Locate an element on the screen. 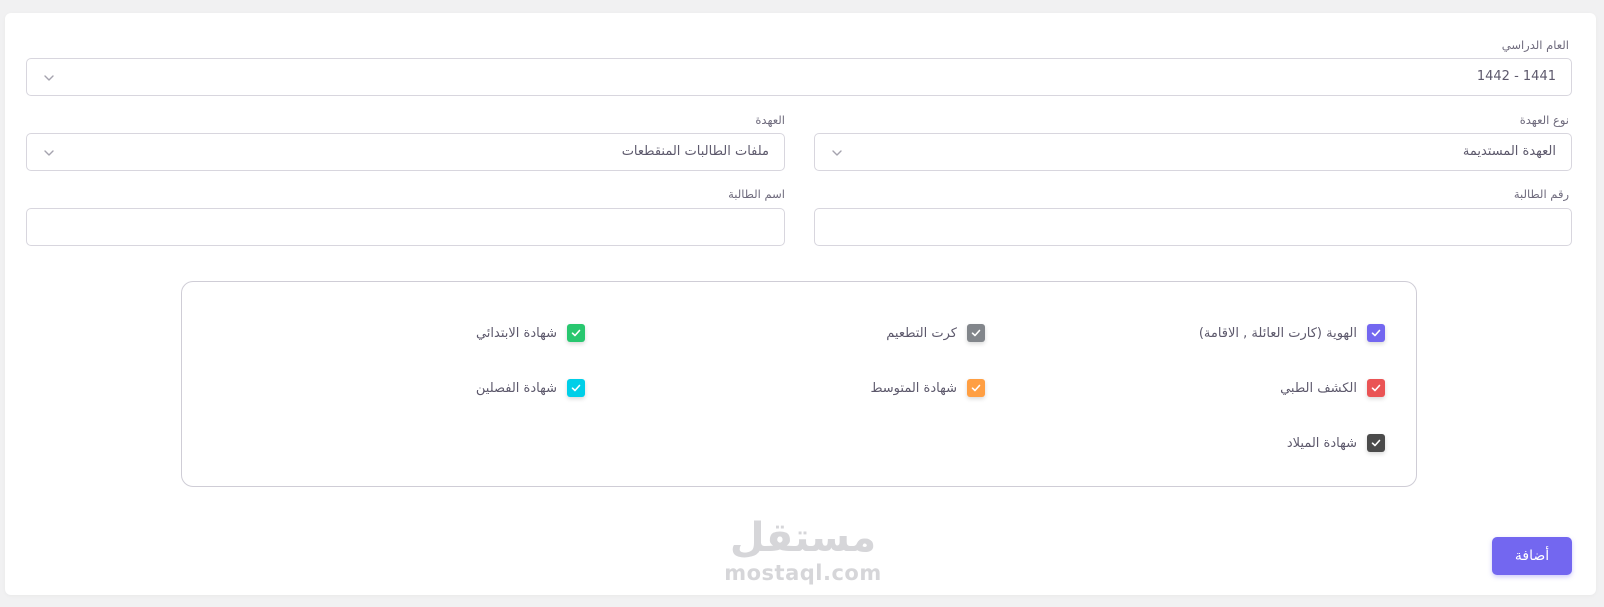  document-option-vaccination: كرت التطعيم is located at coordinates (935, 333).